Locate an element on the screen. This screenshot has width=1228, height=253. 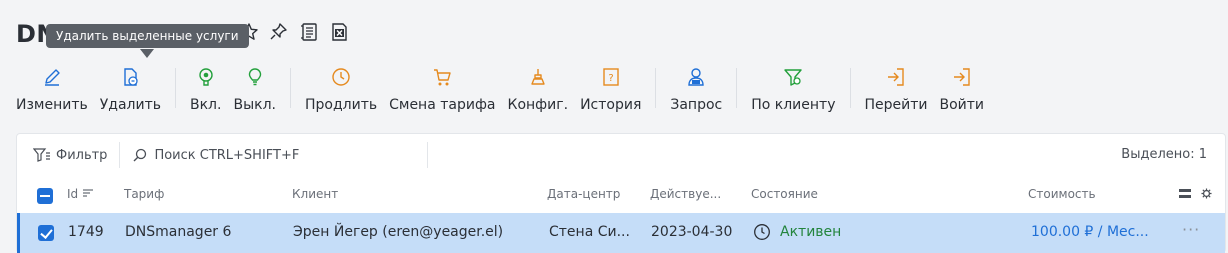
login-button-label: Войти is located at coordinates (962, 105).